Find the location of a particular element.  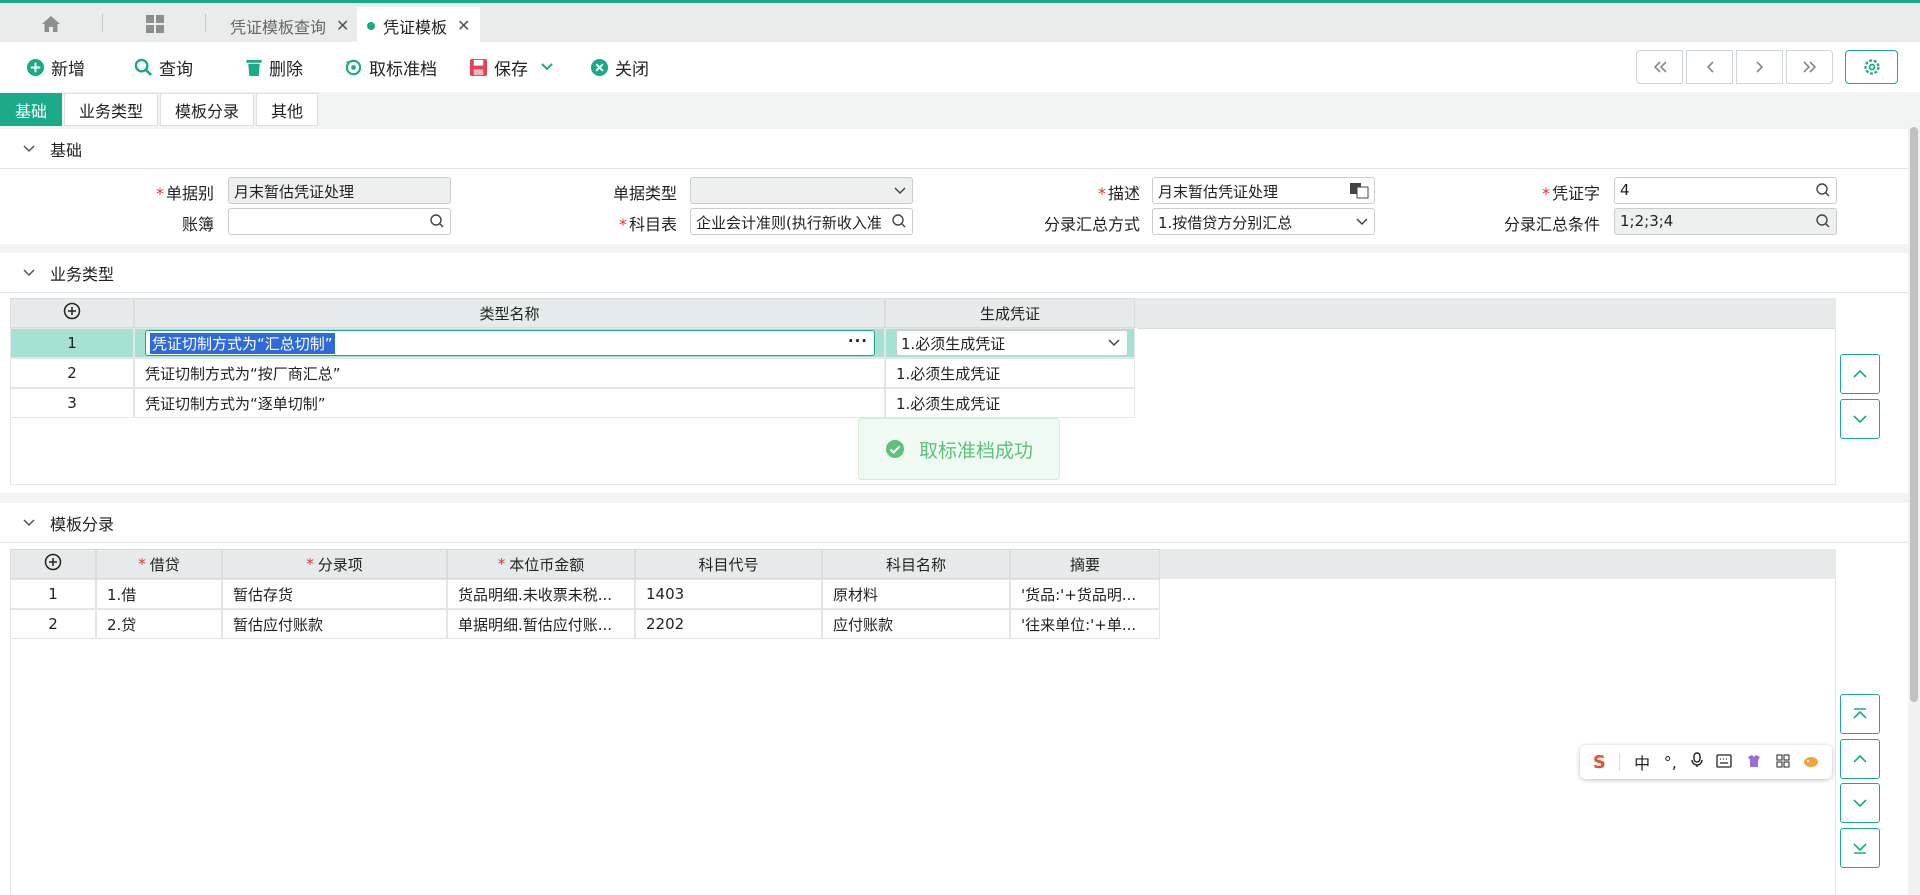

tab-voucher-template: 凭证模板 ✕ is located at coordinates (419, 25).